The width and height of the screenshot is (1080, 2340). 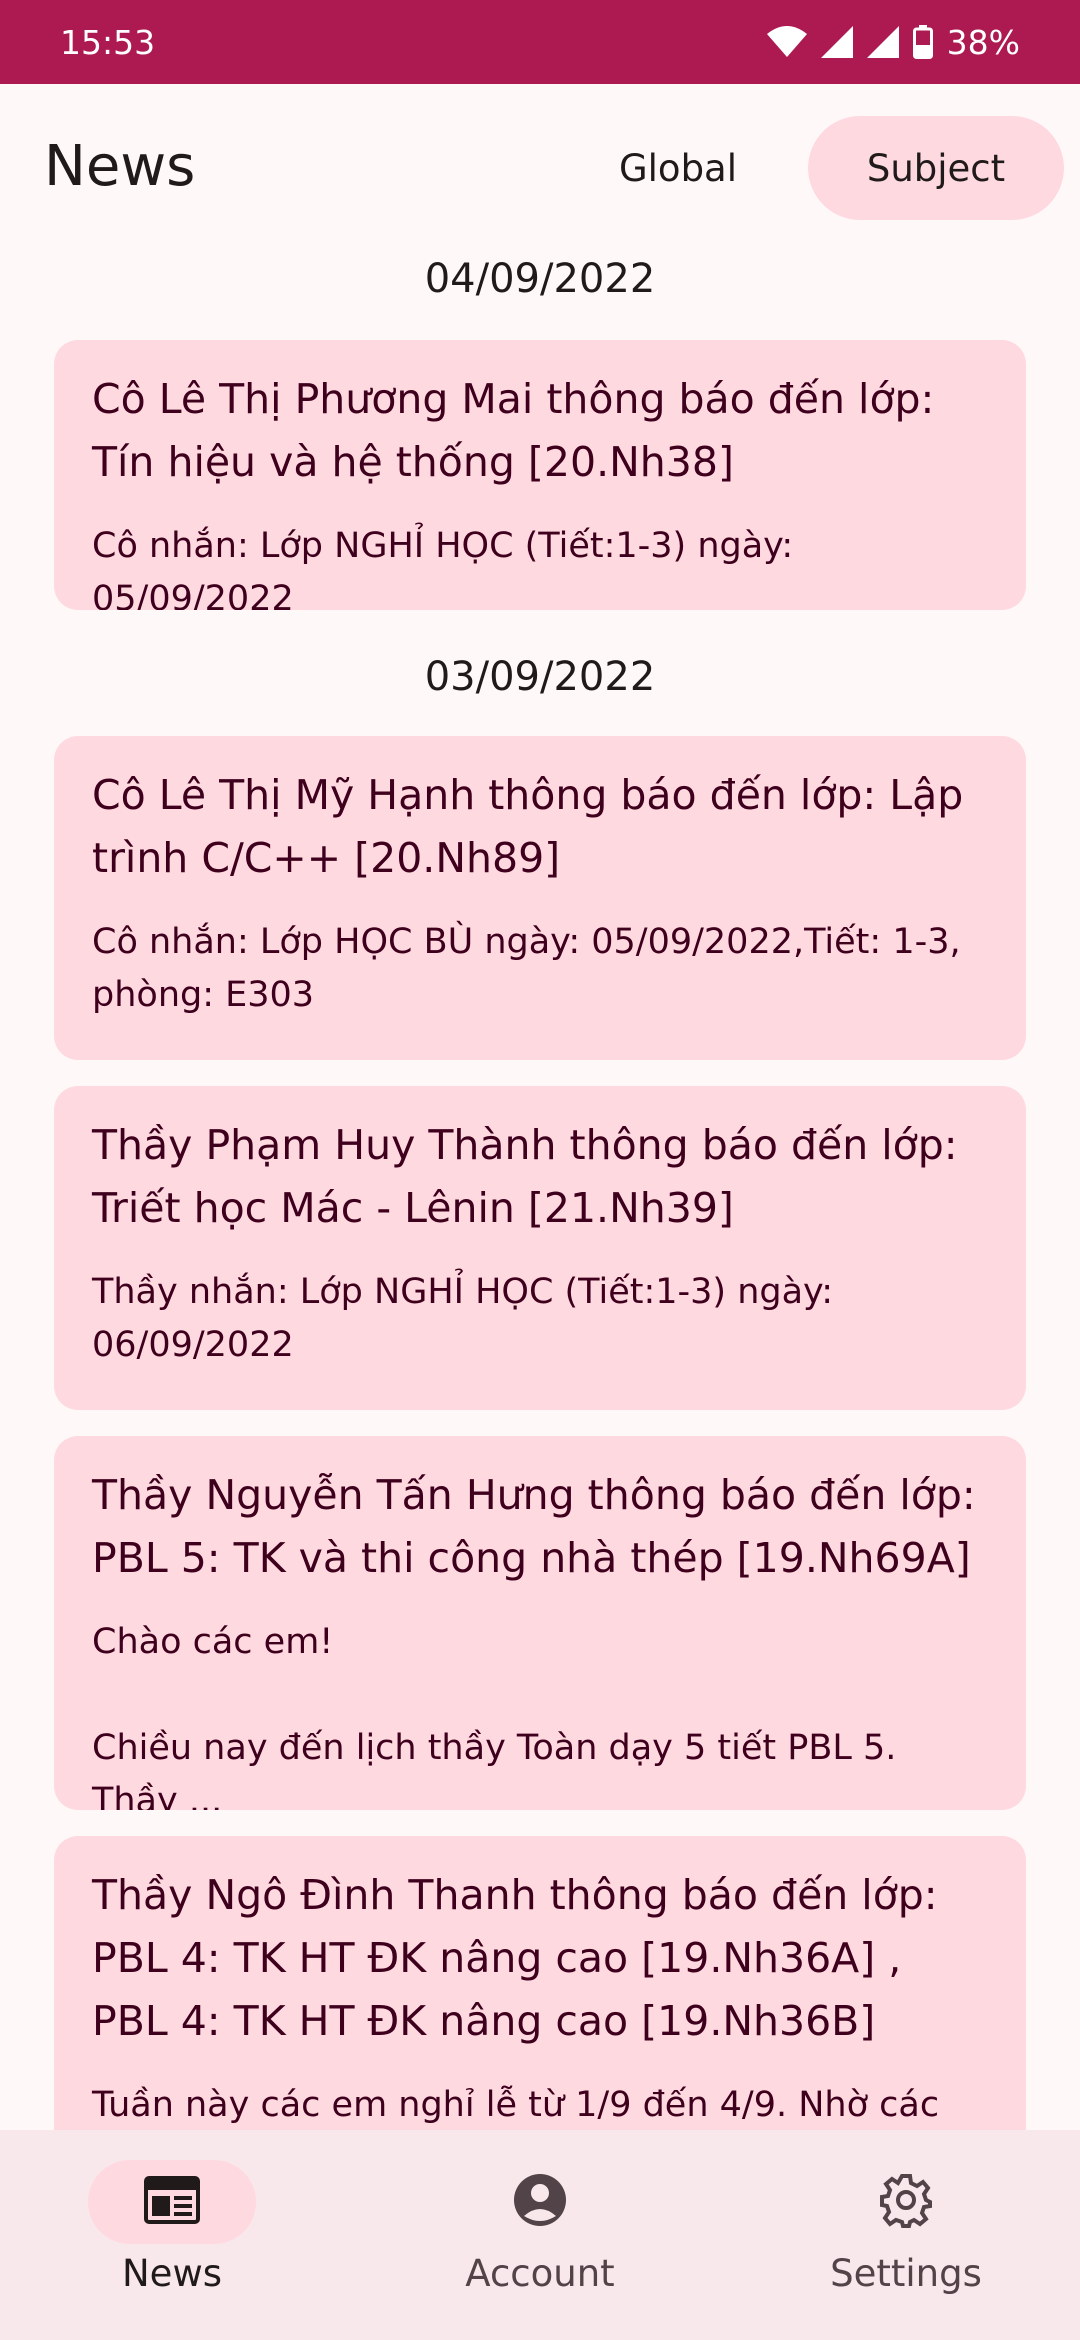 I want to click on nav-item-account: Account, so click(x=540, y=2227).